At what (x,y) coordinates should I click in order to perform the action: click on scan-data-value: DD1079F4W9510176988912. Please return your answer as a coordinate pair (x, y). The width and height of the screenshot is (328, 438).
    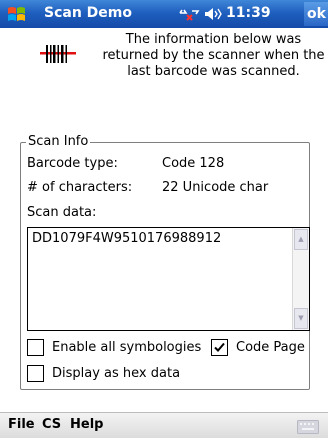
    Looking at the image, I should click on (127, 238).